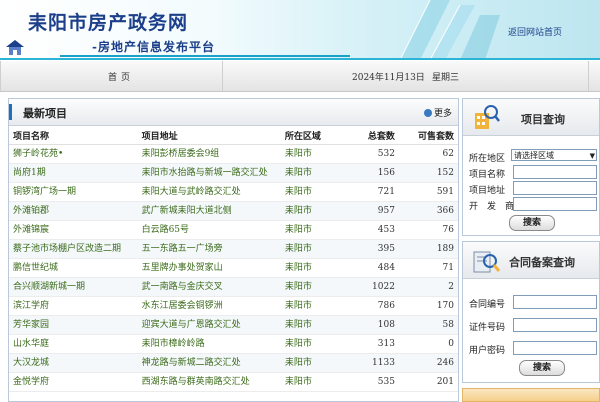 The height and width of the screenshot is (402, 600). Describe the element at coordinates (209, 268) in the screenshot. I see `project-address-cell: 五里牌办事处贺家山` at that location.